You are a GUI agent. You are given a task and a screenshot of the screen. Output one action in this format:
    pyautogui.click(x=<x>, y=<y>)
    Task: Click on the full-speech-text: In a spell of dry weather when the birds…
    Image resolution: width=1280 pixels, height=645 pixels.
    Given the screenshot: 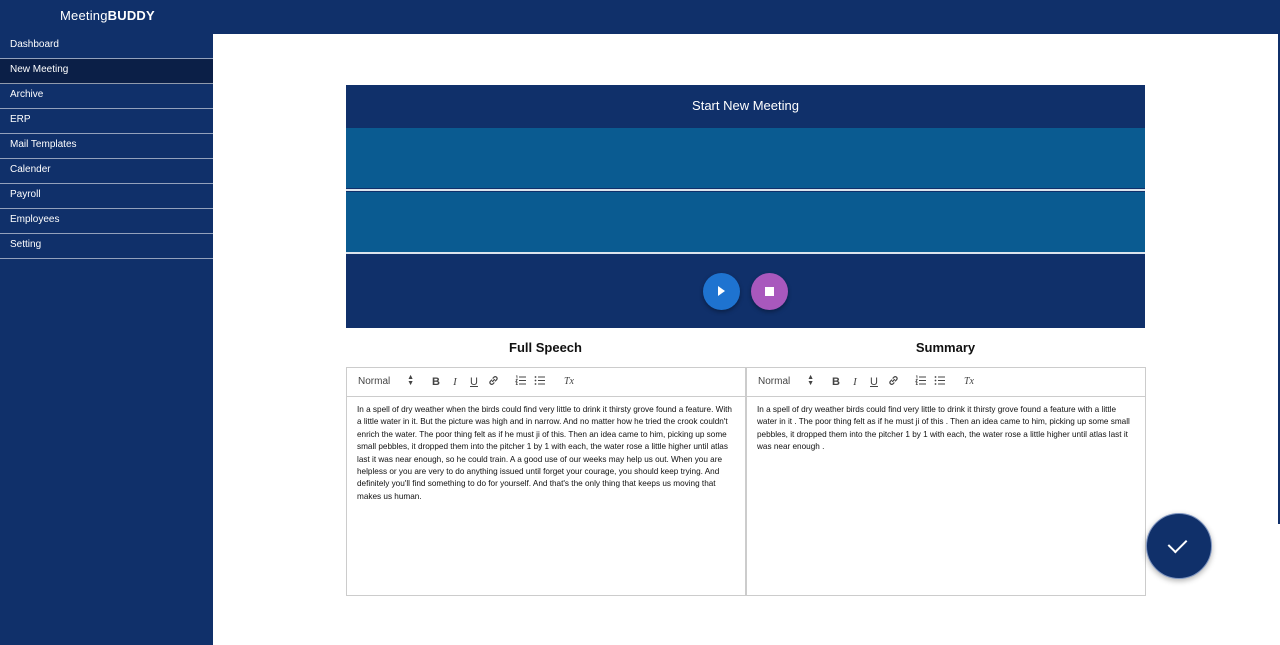 What is the action you would take?
    pyautogui.click(x=546, y=453)
    